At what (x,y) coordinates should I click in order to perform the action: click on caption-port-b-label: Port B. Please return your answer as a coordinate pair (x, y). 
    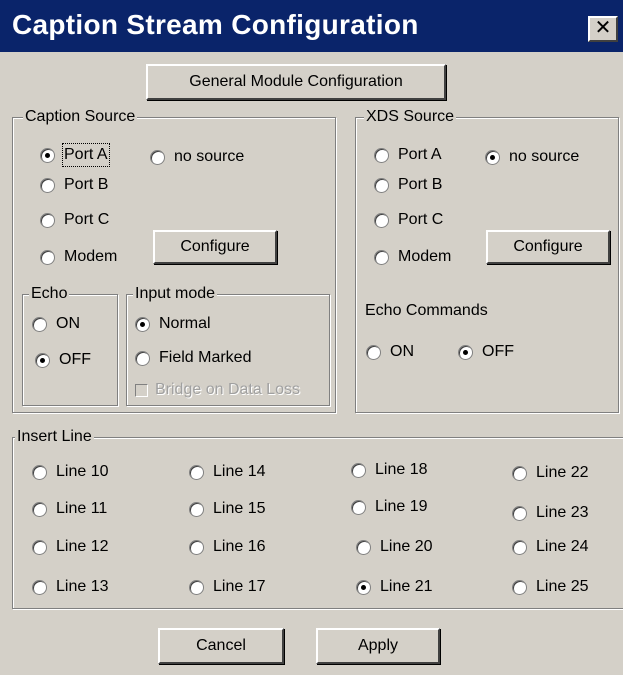
    Looking at the image, I should click on (86, 184).